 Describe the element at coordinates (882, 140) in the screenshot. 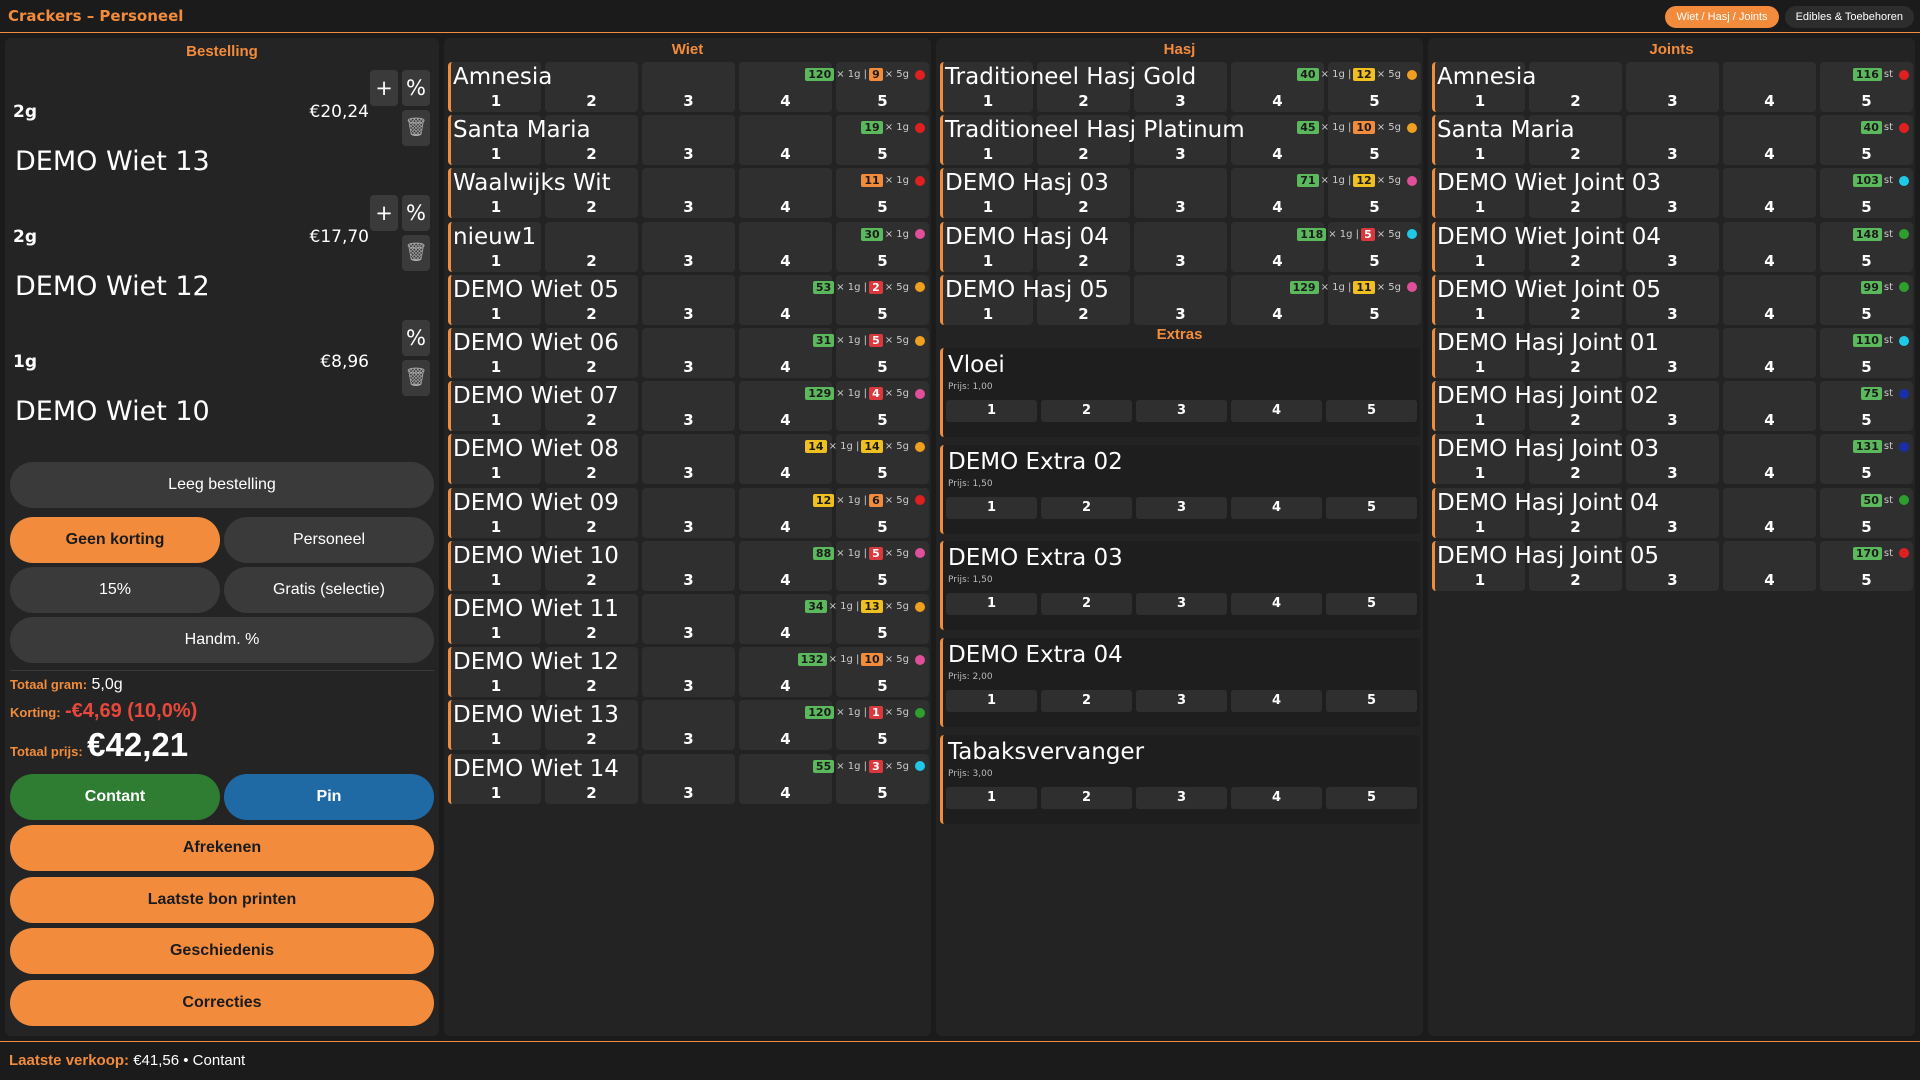

I see `qty-button-5: 5 19 × 1g` at that location.